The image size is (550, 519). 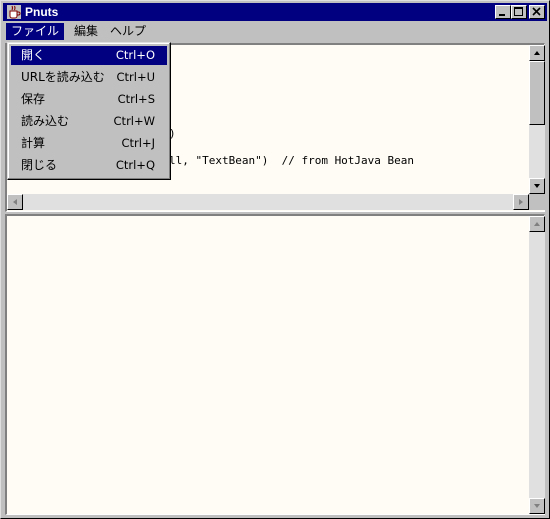 I want to click on menu-item-load: 読み込む Ctrl+W, so click(x=89, y=121).